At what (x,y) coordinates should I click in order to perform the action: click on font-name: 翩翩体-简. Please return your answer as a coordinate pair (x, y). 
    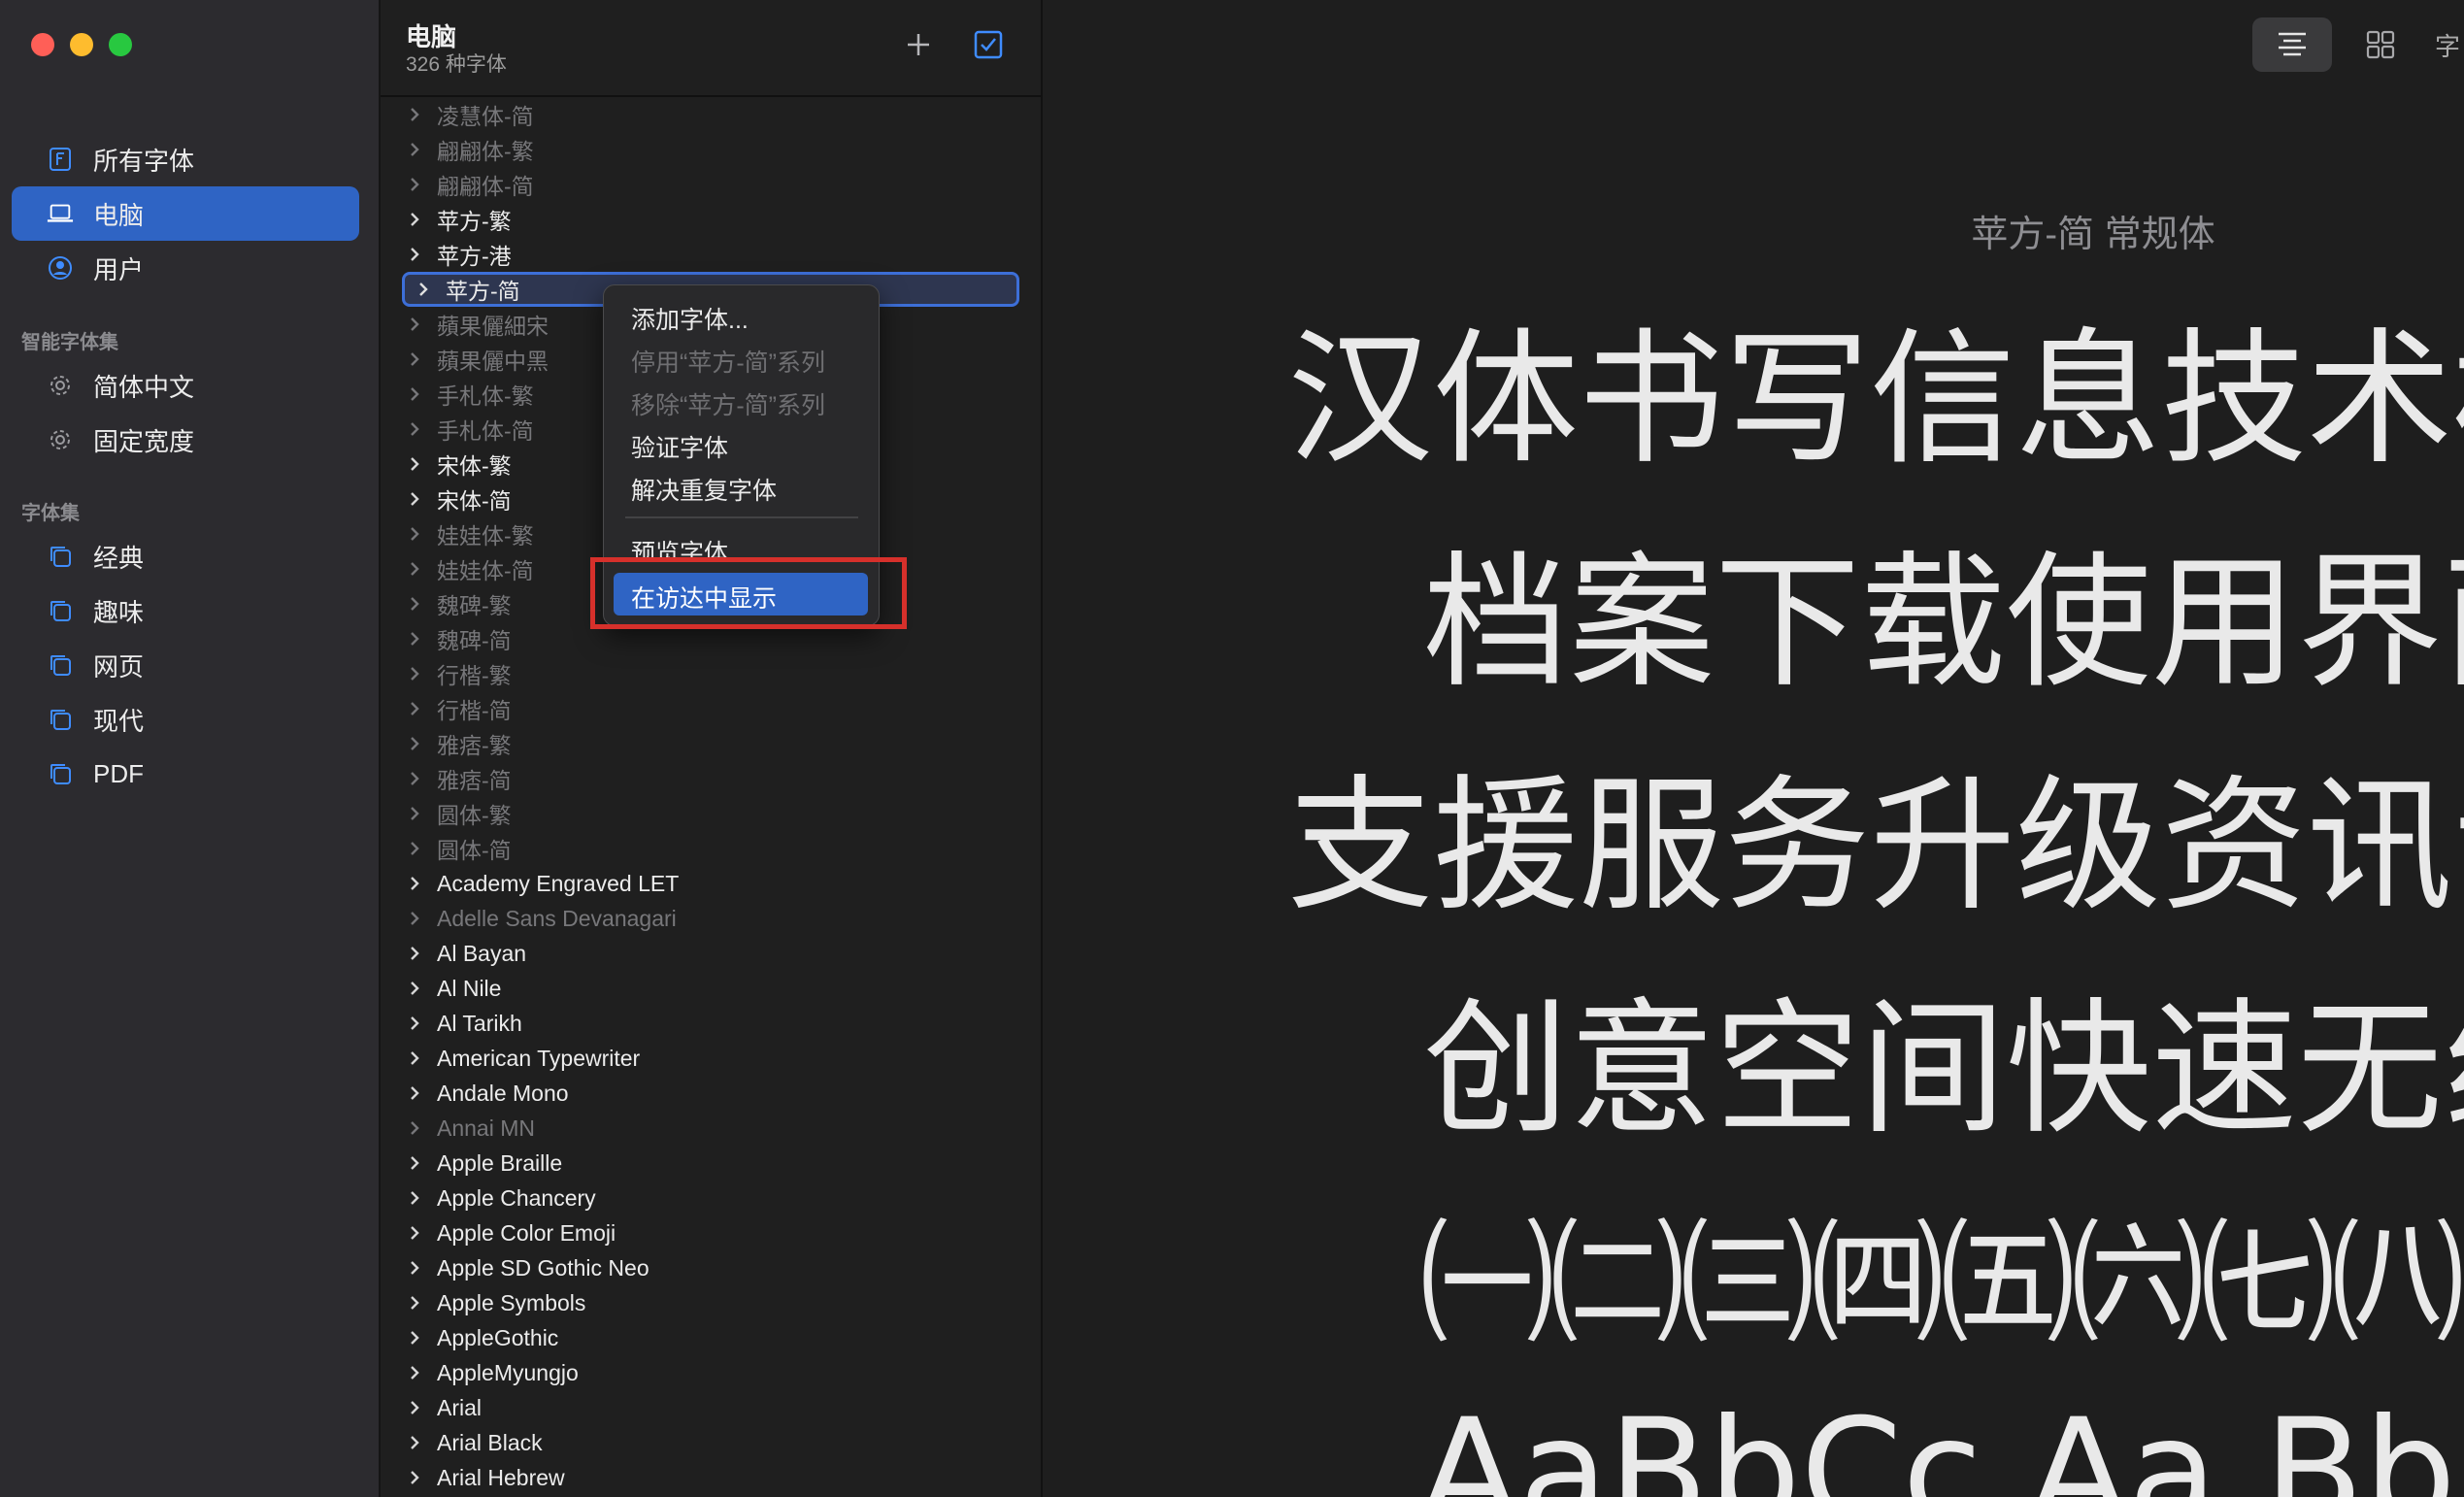
    Looking at the image, I should click on (485, 186).